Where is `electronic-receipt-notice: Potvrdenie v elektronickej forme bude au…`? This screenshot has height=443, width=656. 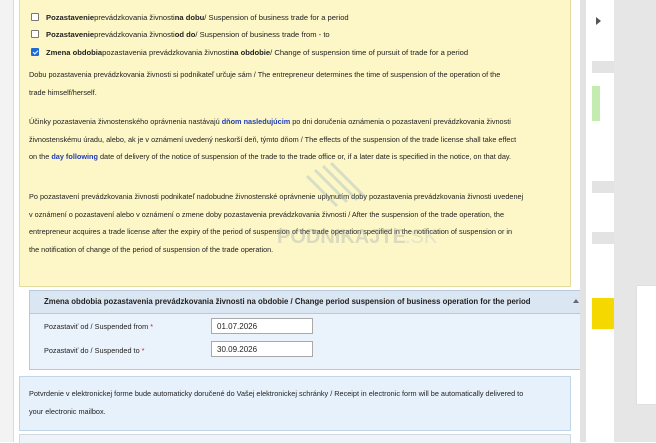
electronic-receipt-notice: Potvrdenie v elektronickej forme bude au… is located at coordinates (295, 403).